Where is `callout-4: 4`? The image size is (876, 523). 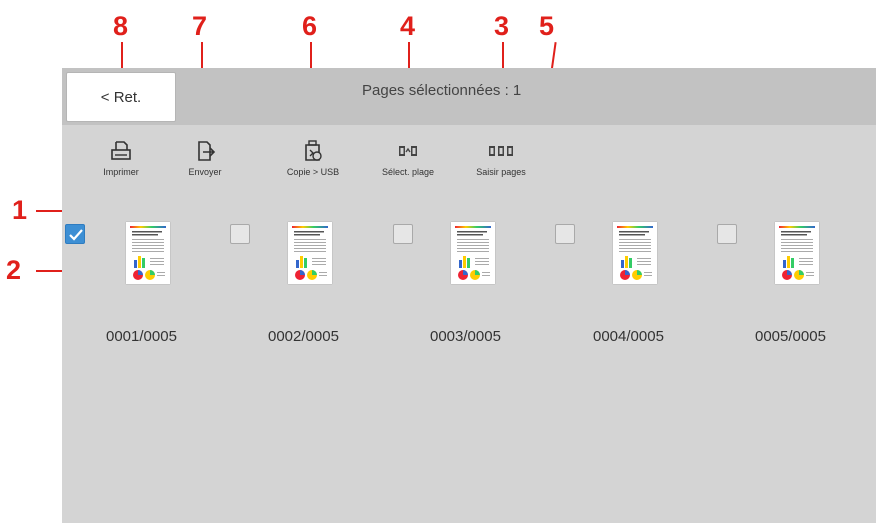
callout-4: 4 is located at coordinates (408, 26).